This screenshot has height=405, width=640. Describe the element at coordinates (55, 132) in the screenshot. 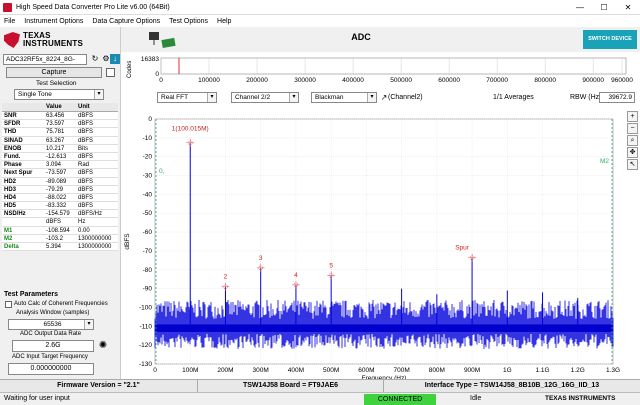

I see `table-cell: 75.781` at that location.